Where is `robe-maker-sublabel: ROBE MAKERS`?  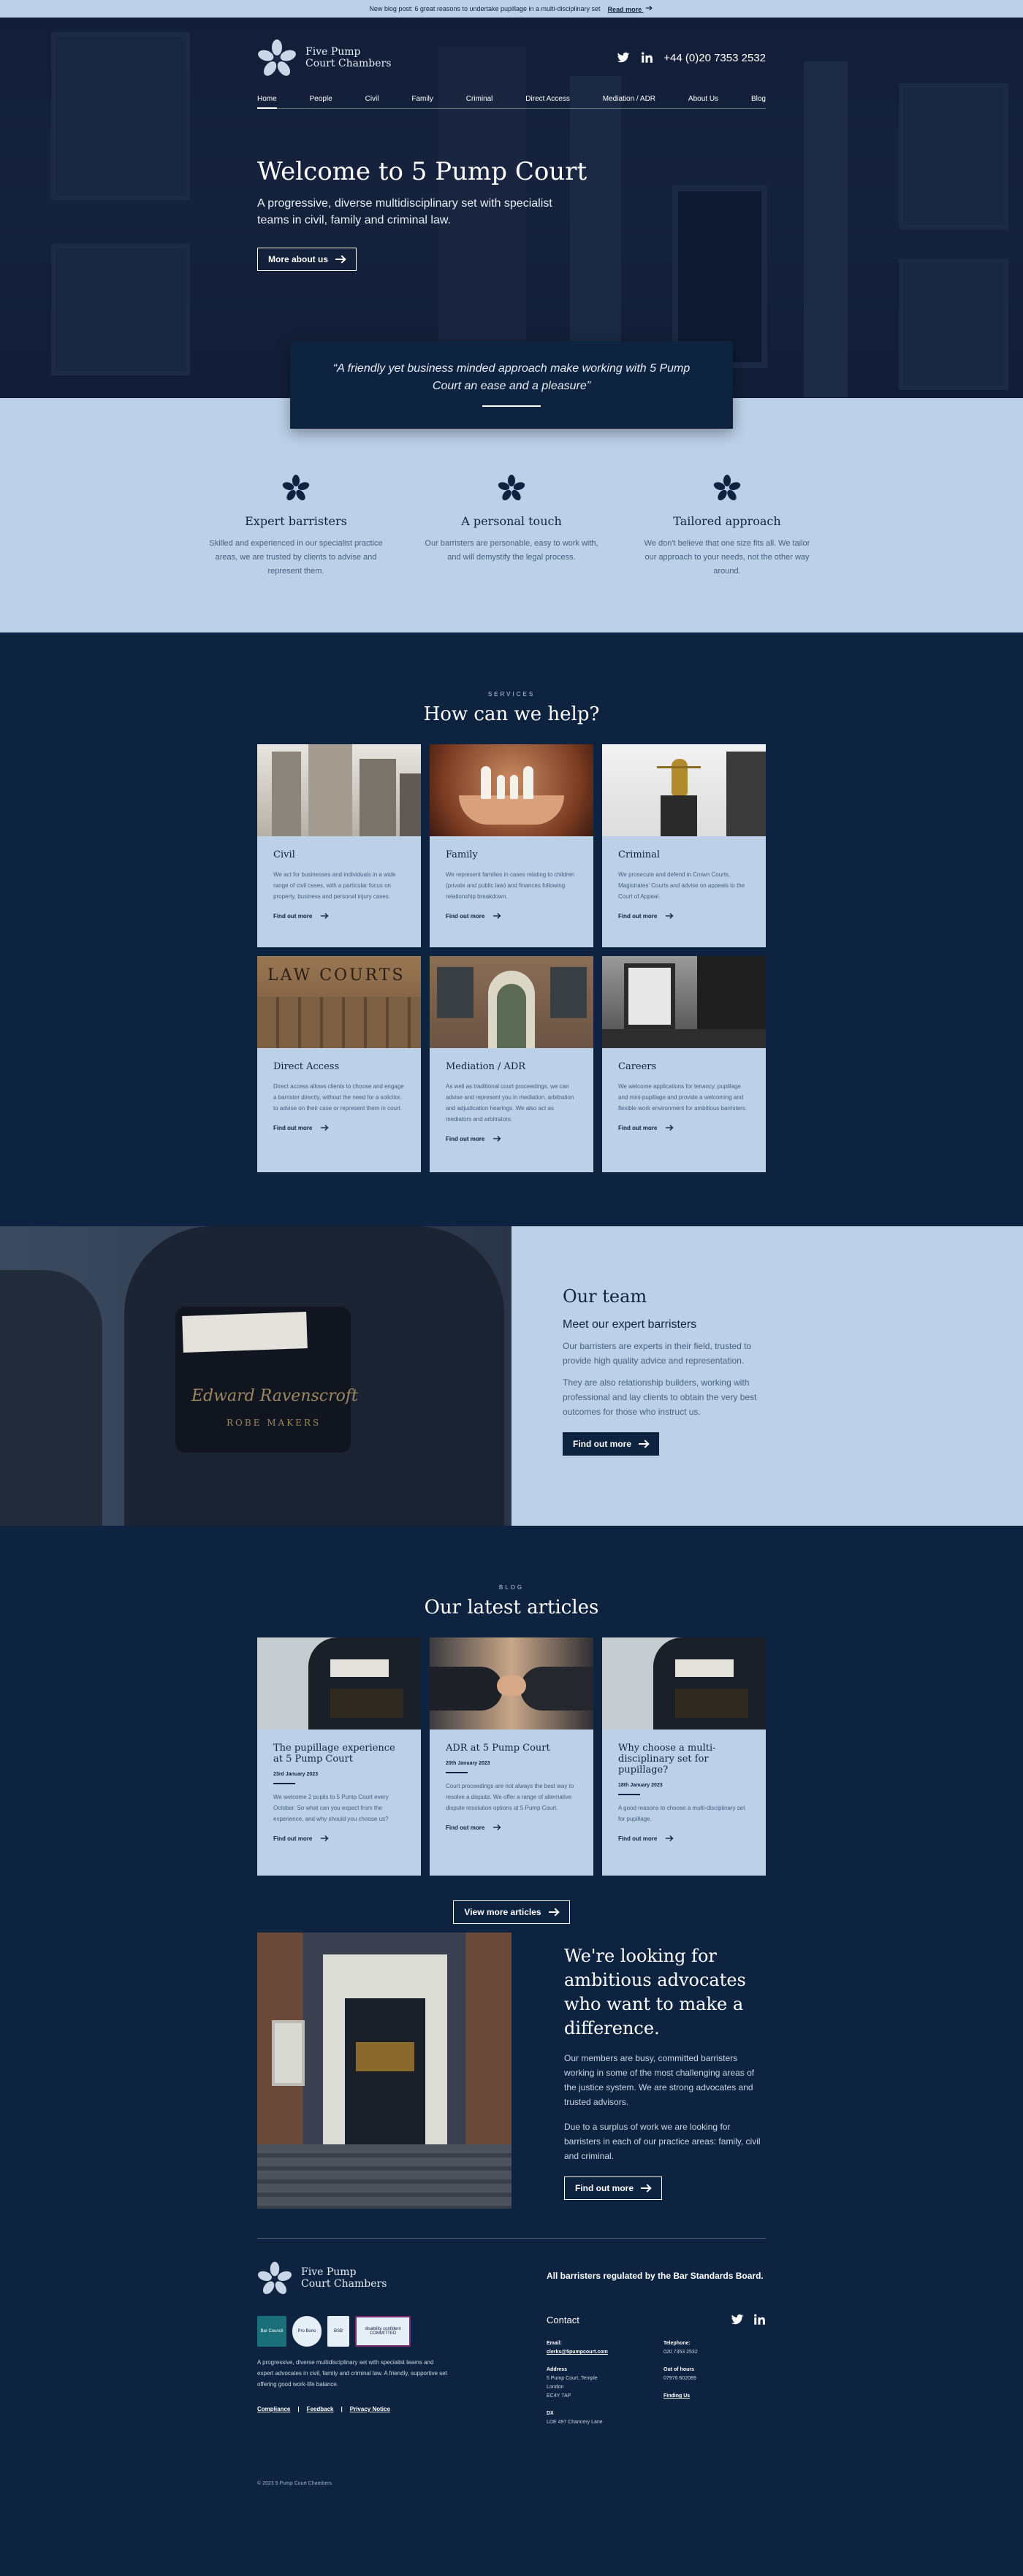 robe-maker-sublabel: ROBE MAKERS is located at coordinates (274, 1423).